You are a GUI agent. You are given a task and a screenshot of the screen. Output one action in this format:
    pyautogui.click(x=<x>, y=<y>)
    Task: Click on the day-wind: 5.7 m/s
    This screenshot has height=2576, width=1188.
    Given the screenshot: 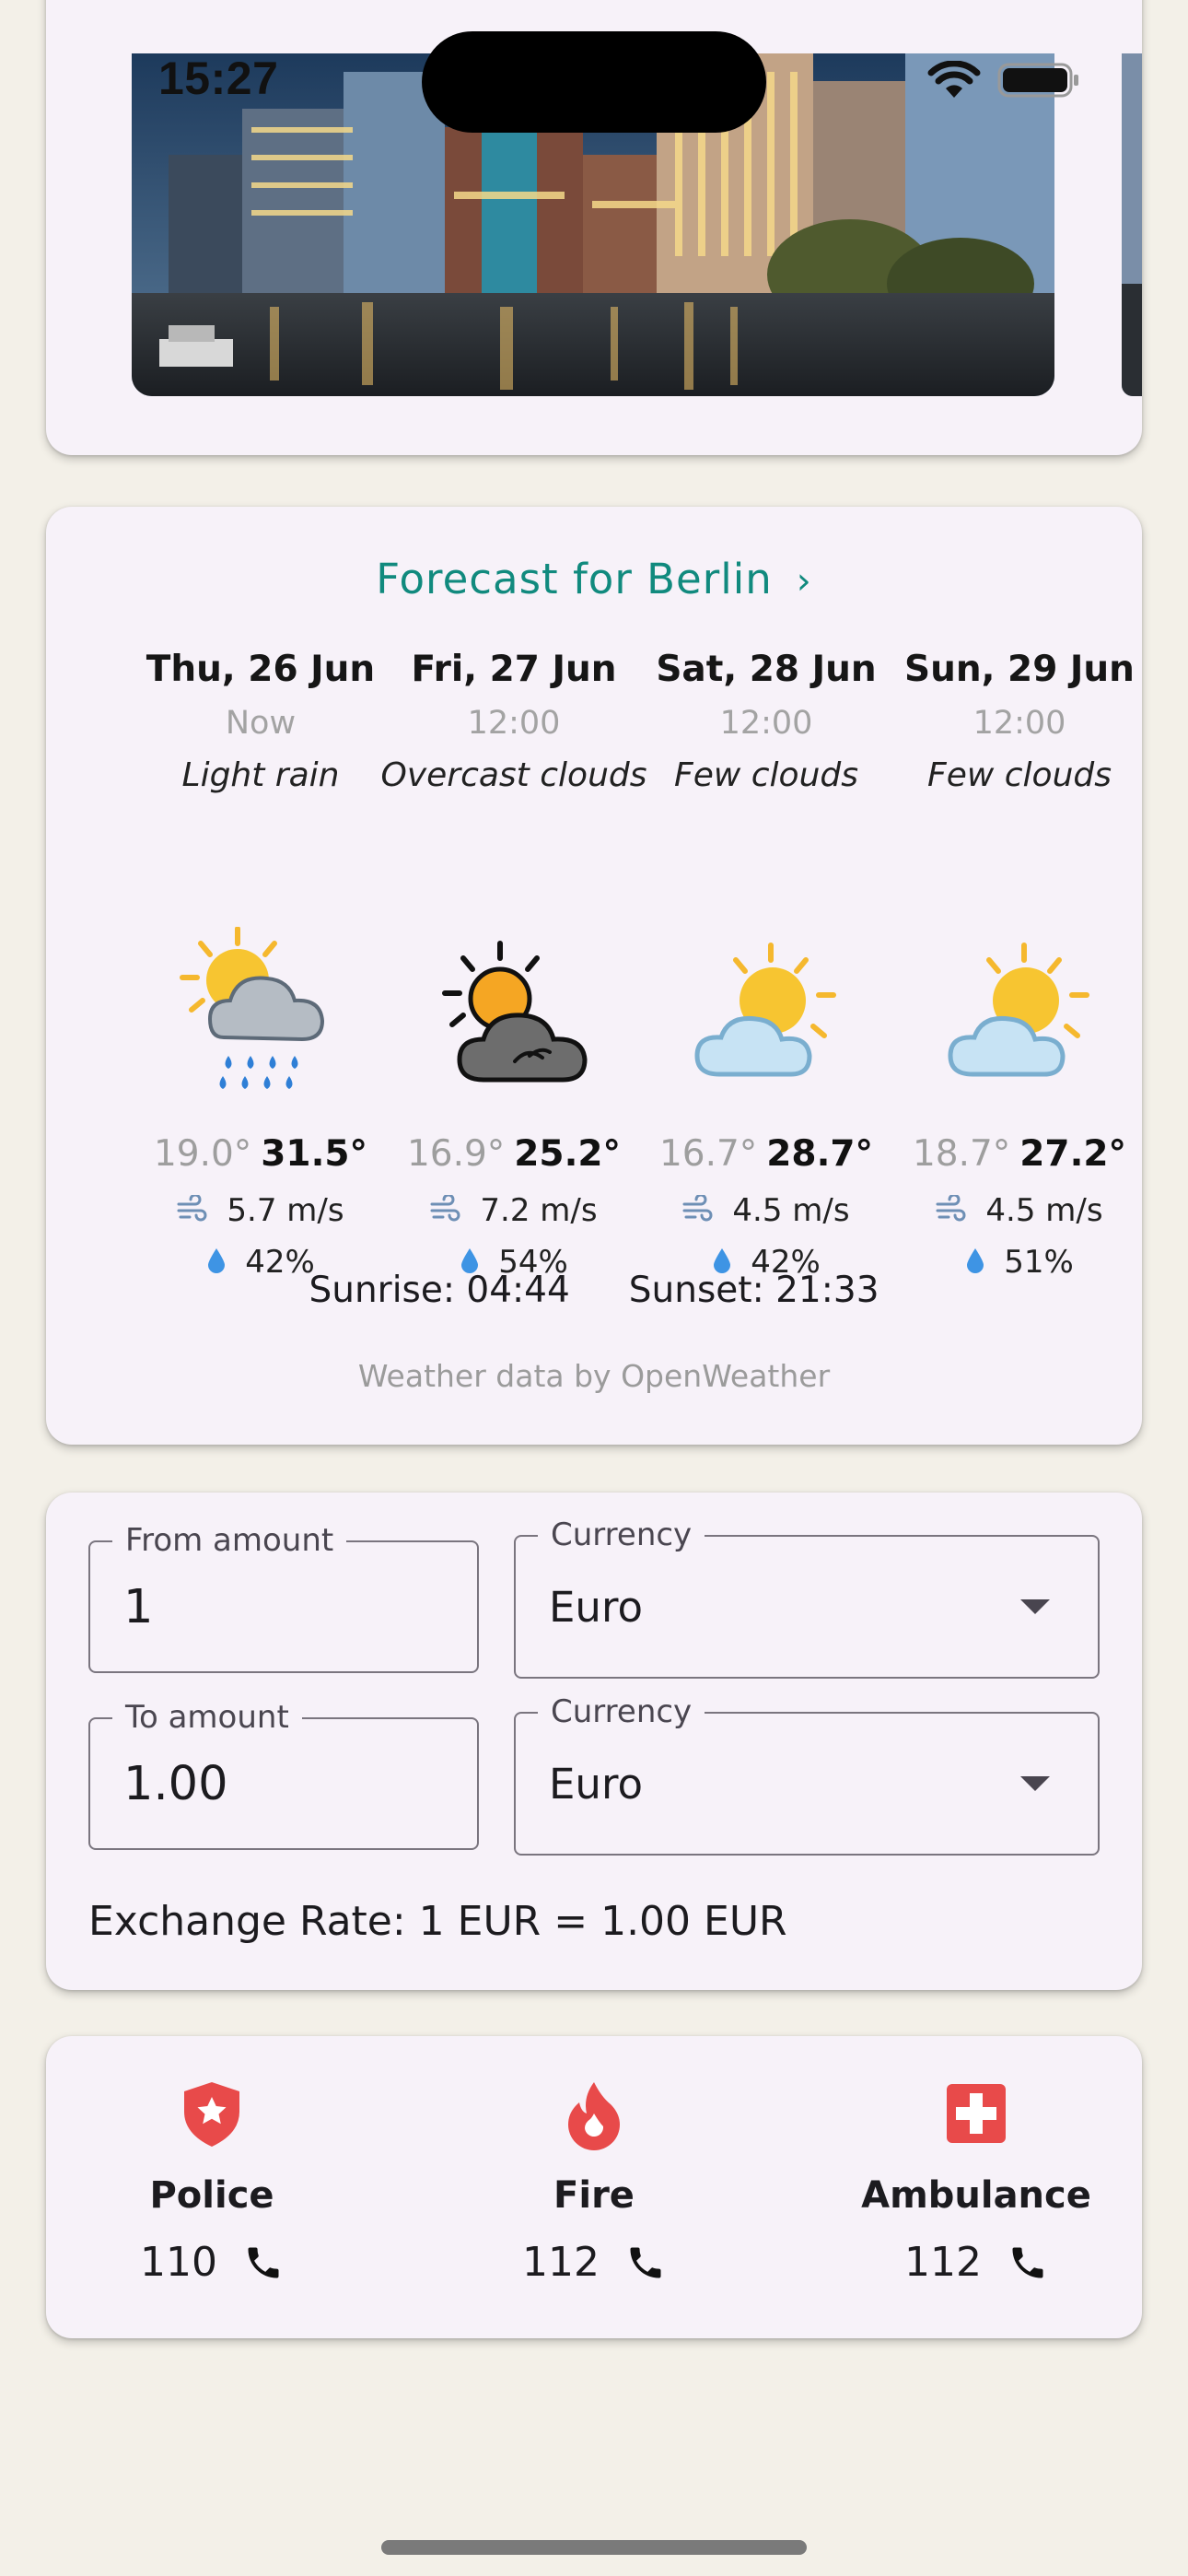 What is the action you would take?
    pyautogui.click(x=260, y=1211)
    